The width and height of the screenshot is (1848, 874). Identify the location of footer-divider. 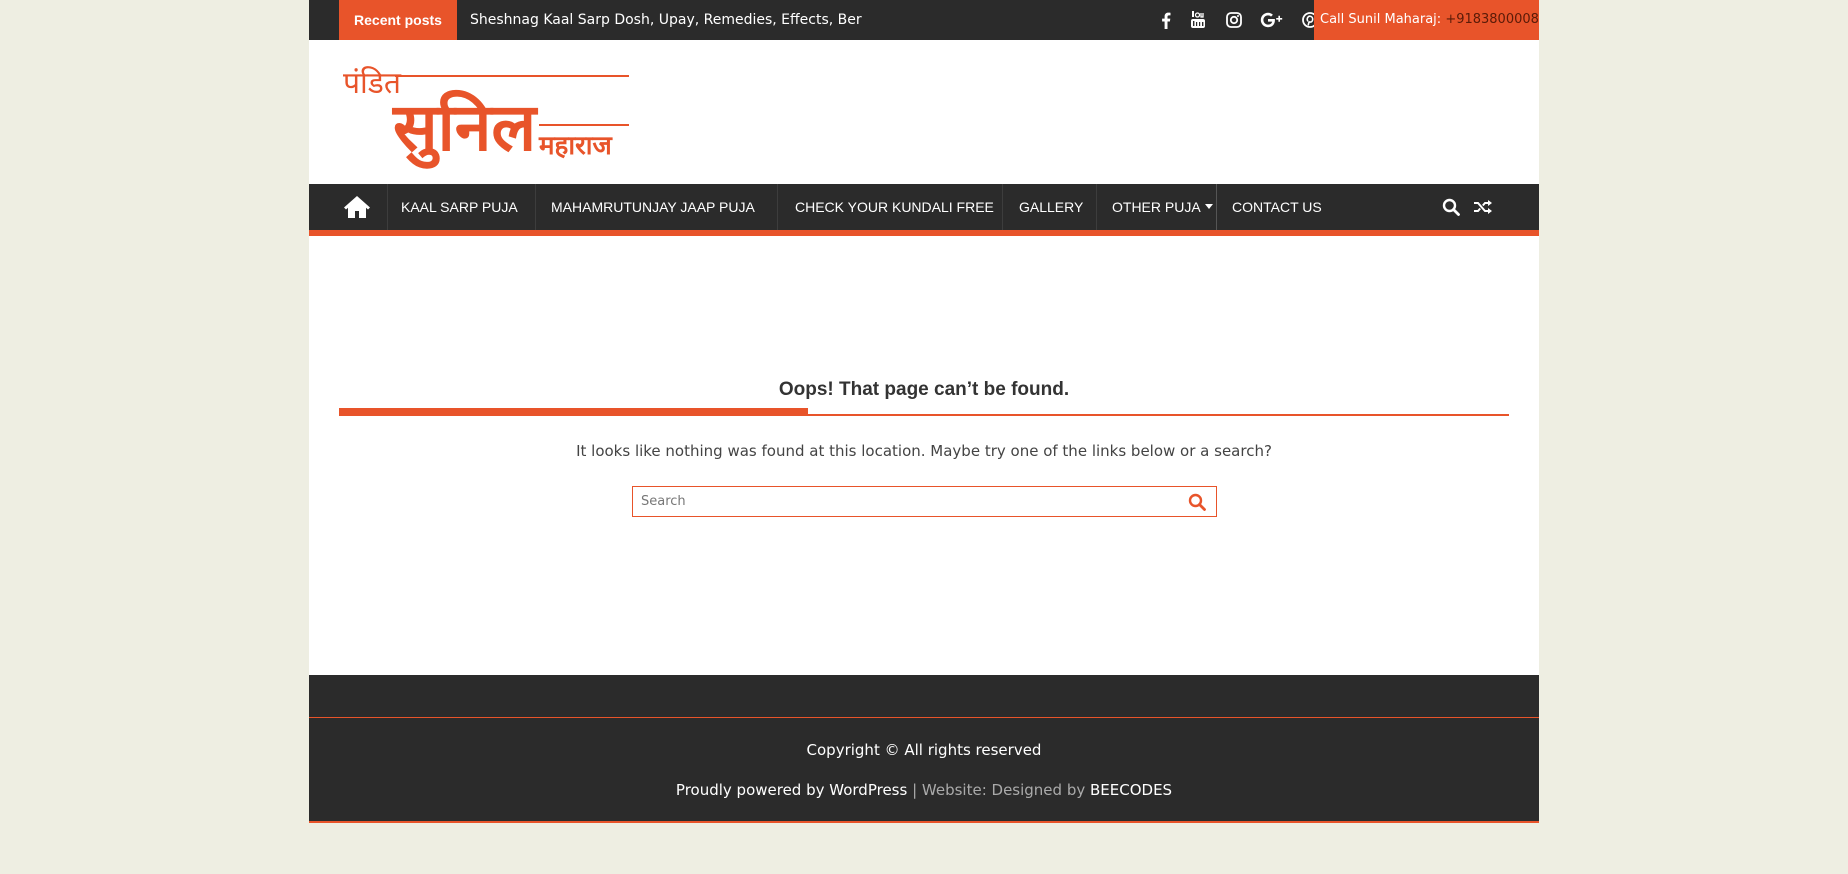
(924, 717).